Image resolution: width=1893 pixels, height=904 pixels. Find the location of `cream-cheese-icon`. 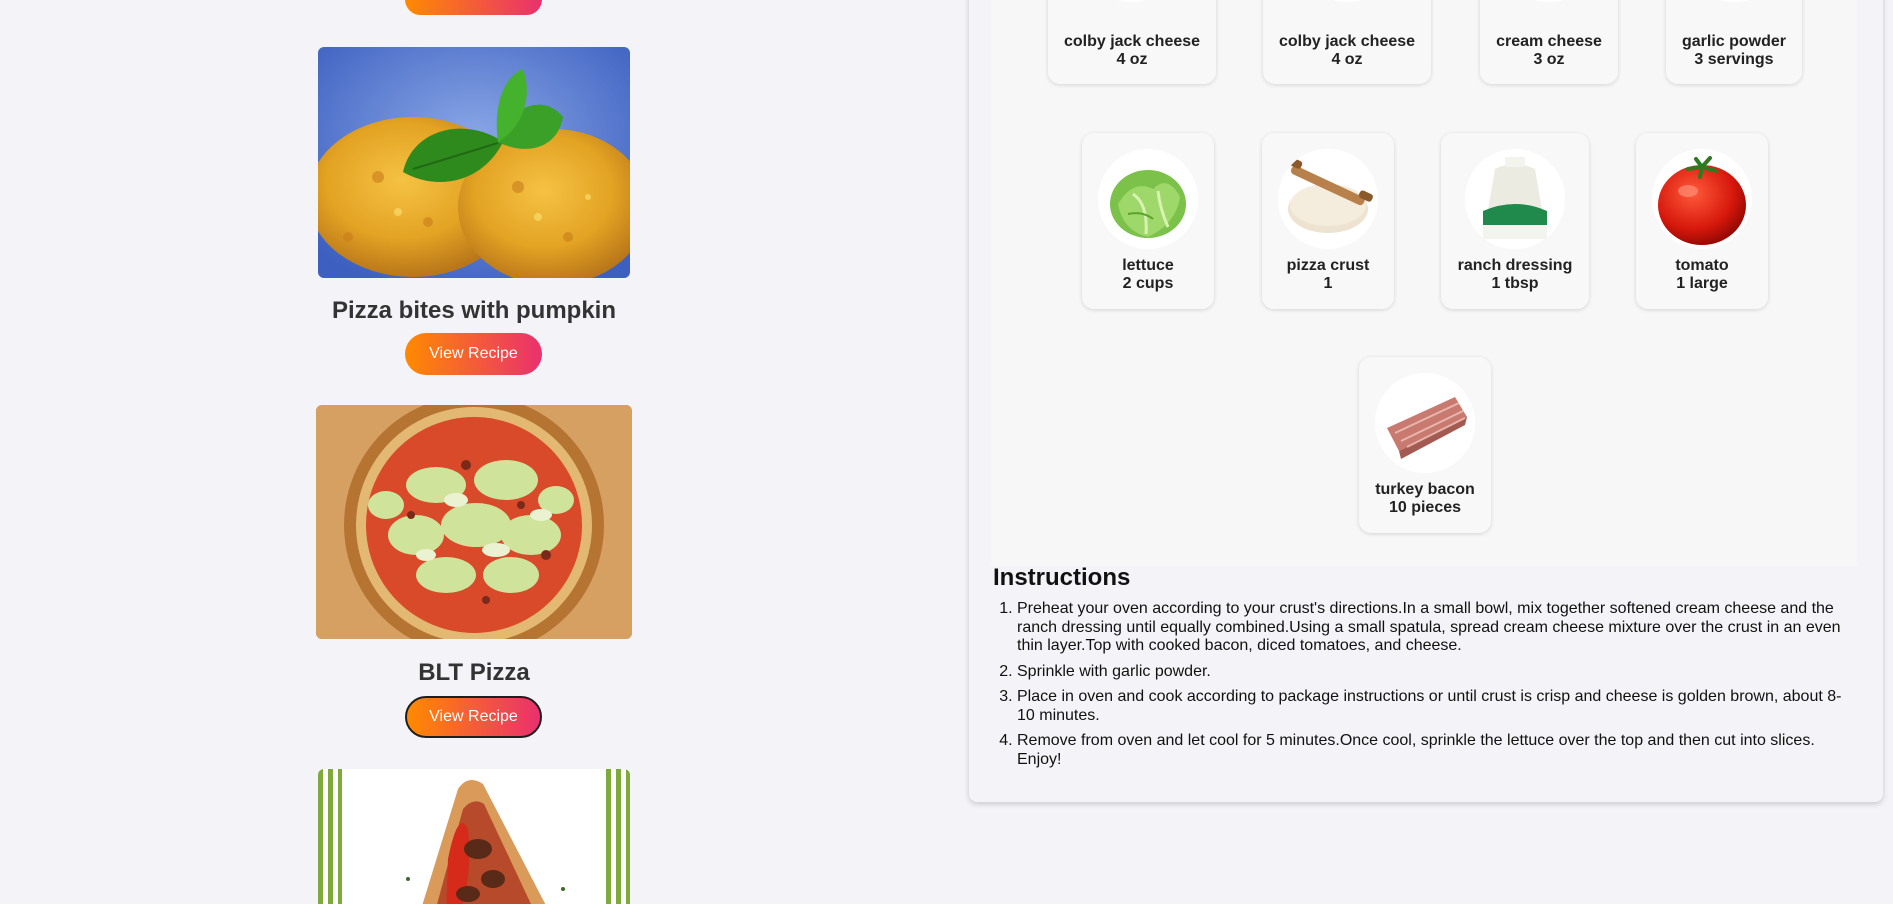

cream-cheese-icon is located at coordinates (1549, 1).